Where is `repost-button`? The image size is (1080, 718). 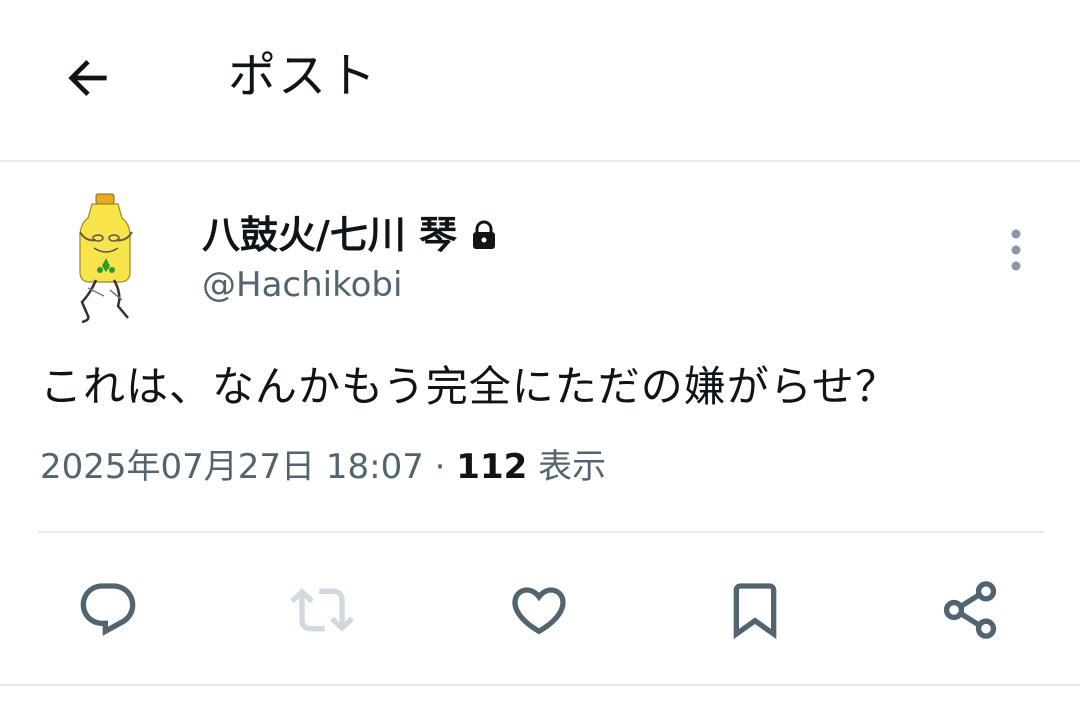 repost-button is located at coordinates (322, 610).